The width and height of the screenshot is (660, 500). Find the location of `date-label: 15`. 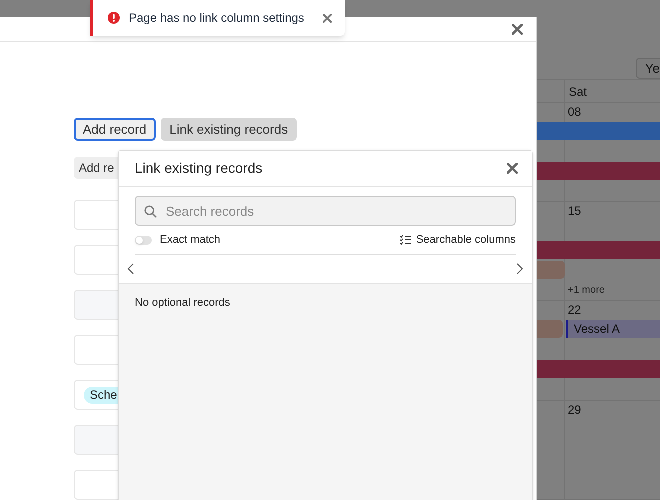

date-label: 15 is located at coordinates (574, 211).